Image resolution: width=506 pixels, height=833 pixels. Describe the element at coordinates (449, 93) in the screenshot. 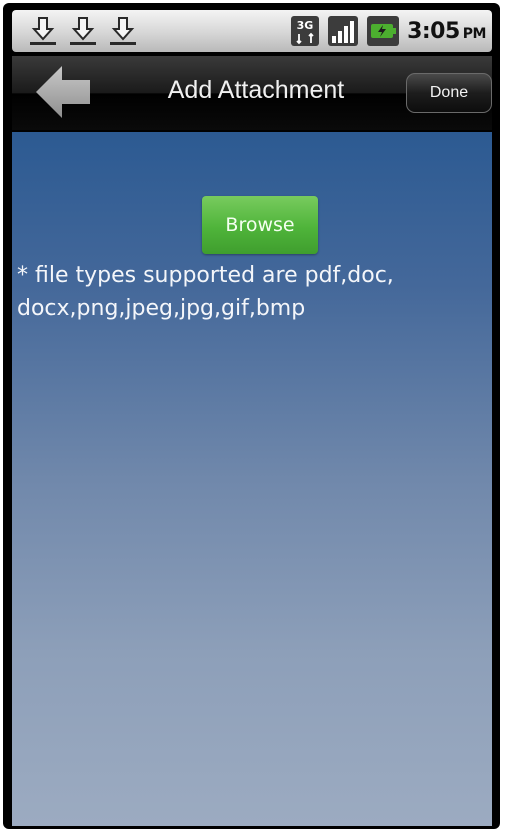

I see `done-button: Done` at that location.